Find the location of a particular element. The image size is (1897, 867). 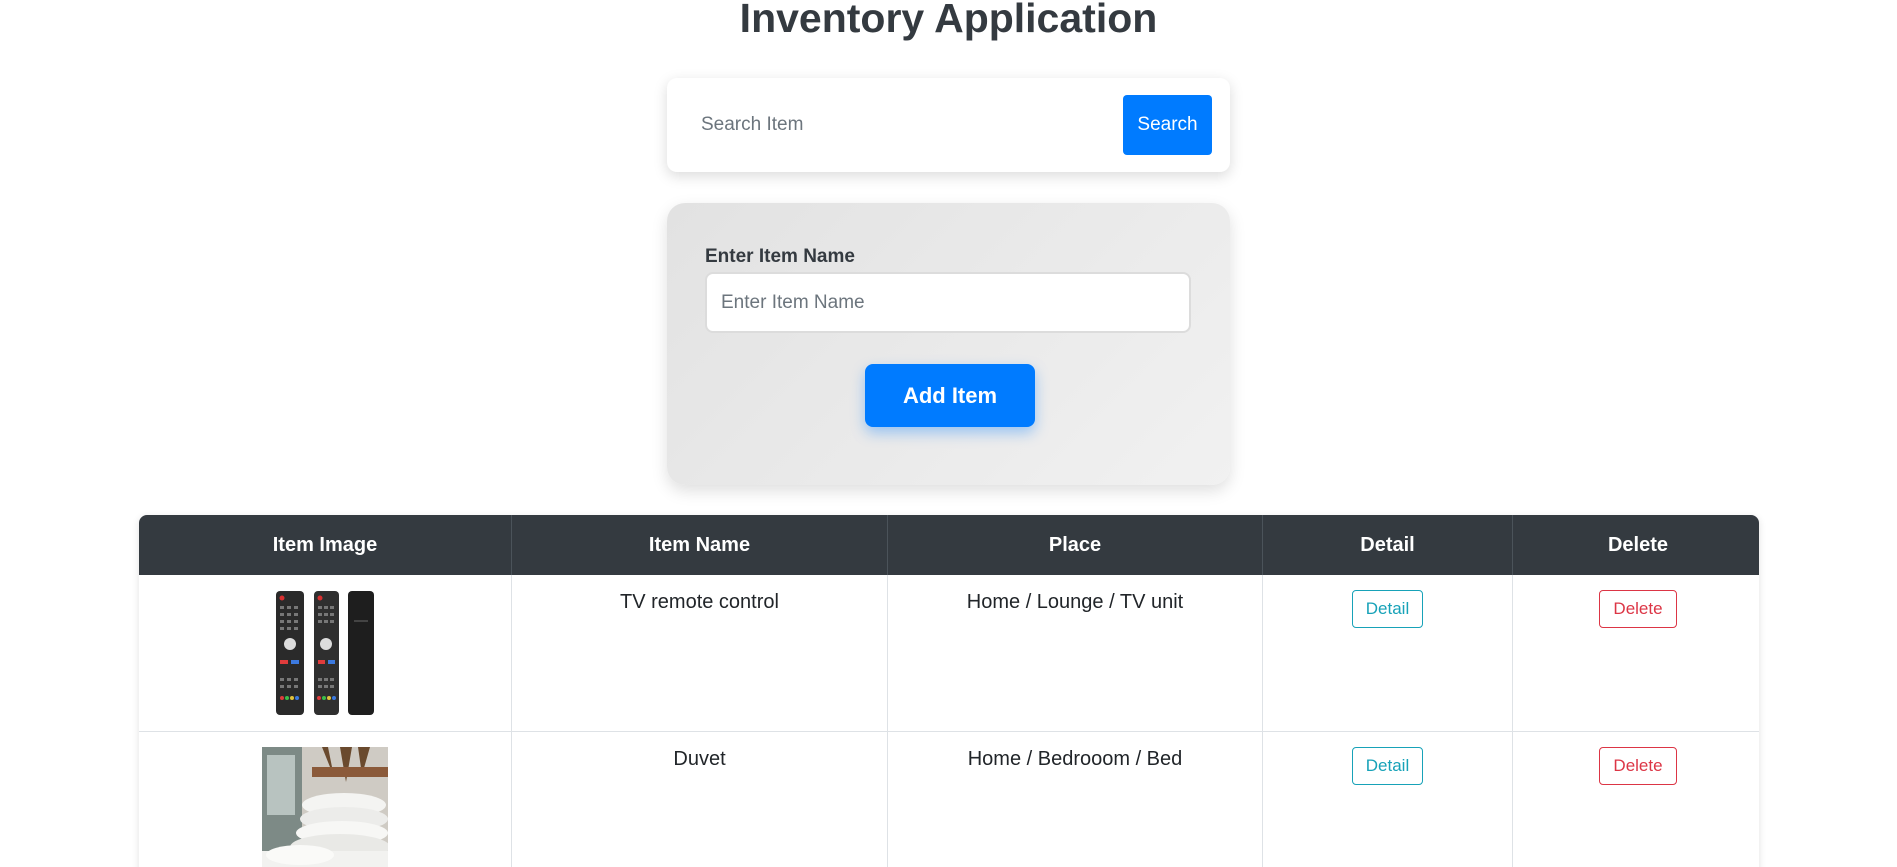

item-name-cell: TV remote control is located at coordinates (699, 653).